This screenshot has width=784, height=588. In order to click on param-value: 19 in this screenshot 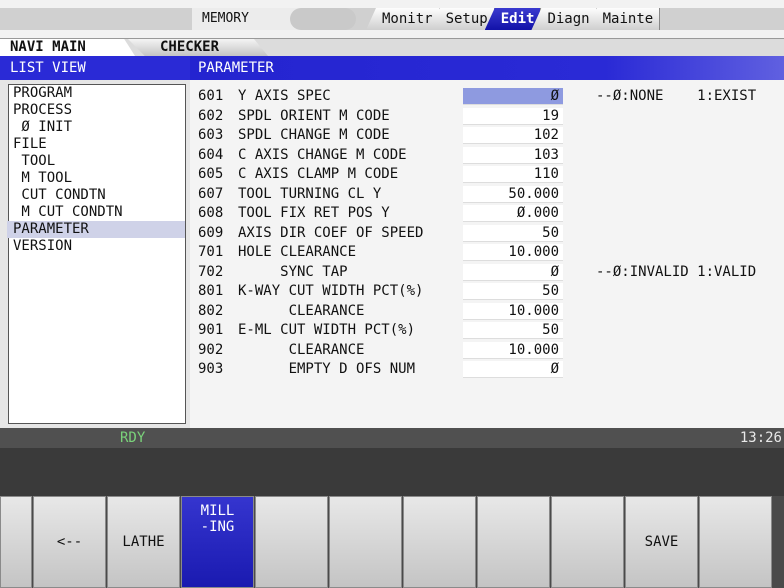, I will do `click(513, 116)`.